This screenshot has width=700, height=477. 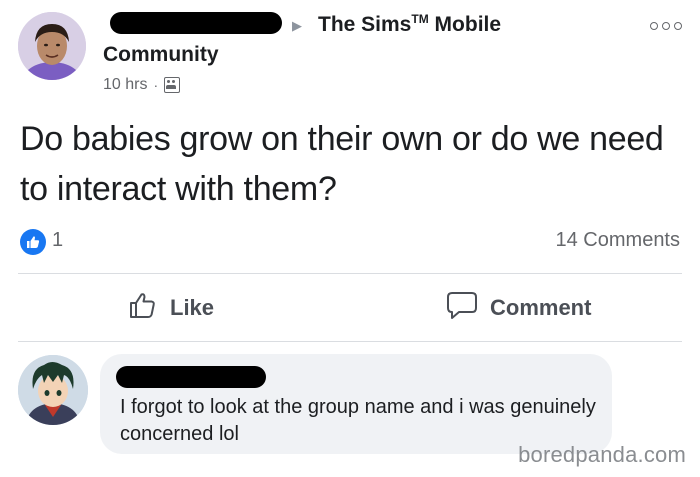 What do you see at coordinates (53, 390) in the screenshot?
I see `commenter-avatar` at bounding box center [53, 390].